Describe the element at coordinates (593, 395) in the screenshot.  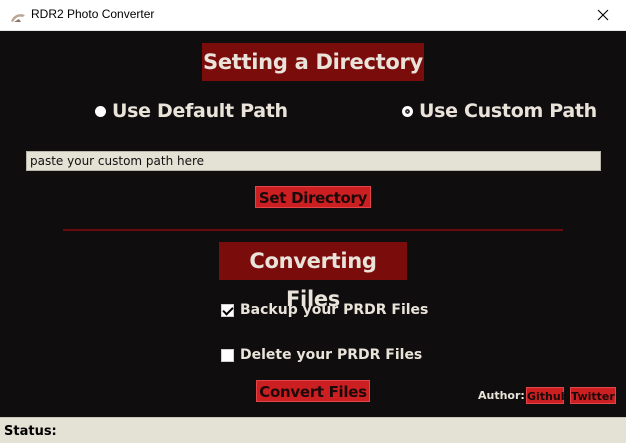
I see `twitter-button: Twitter` at that location.